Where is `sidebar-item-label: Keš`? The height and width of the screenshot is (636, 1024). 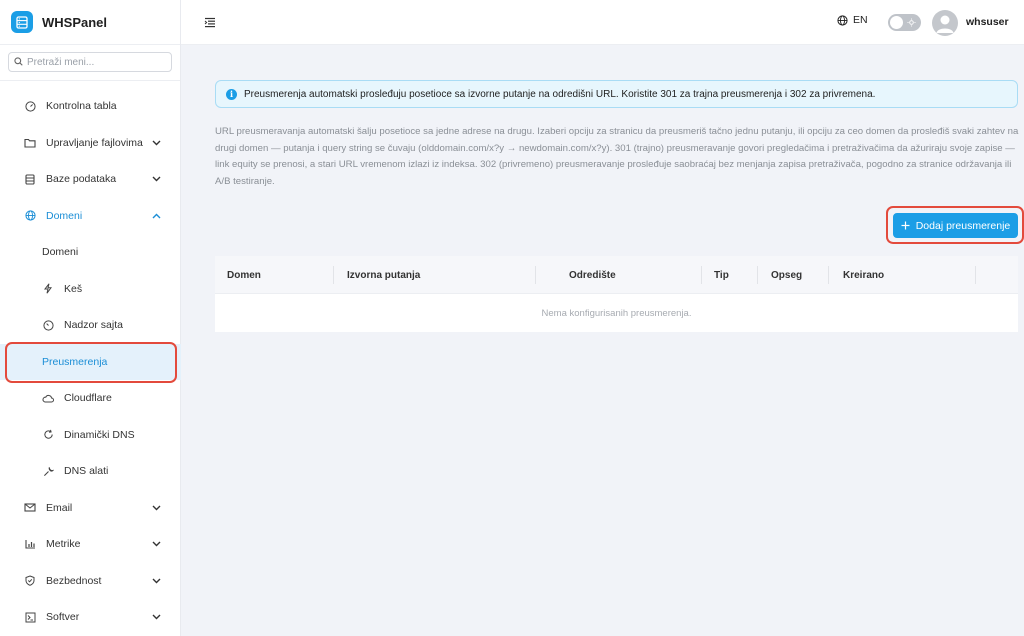 sidebar-item-label: Keš is located at coordinates (73, 288).